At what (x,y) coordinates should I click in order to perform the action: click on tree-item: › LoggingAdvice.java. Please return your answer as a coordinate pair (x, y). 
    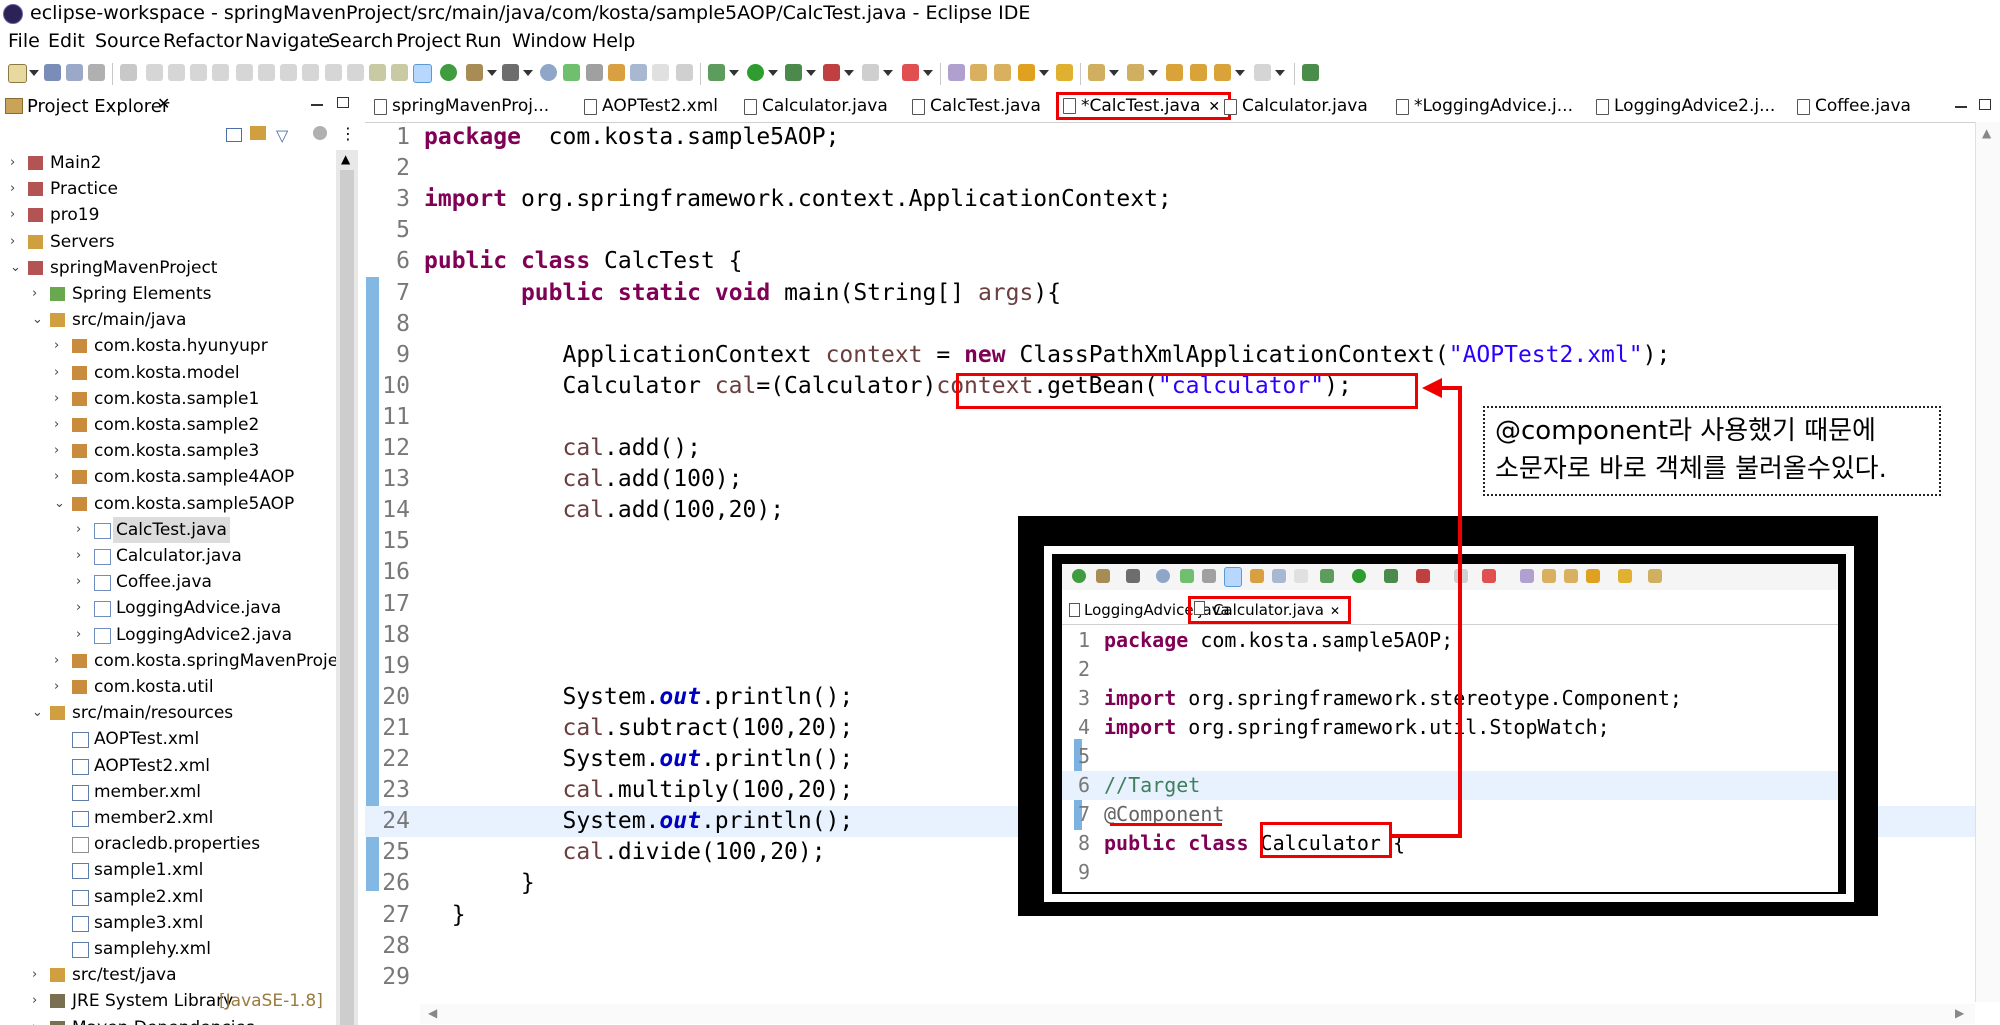
    Looking at the image, I should click on (168, 608).